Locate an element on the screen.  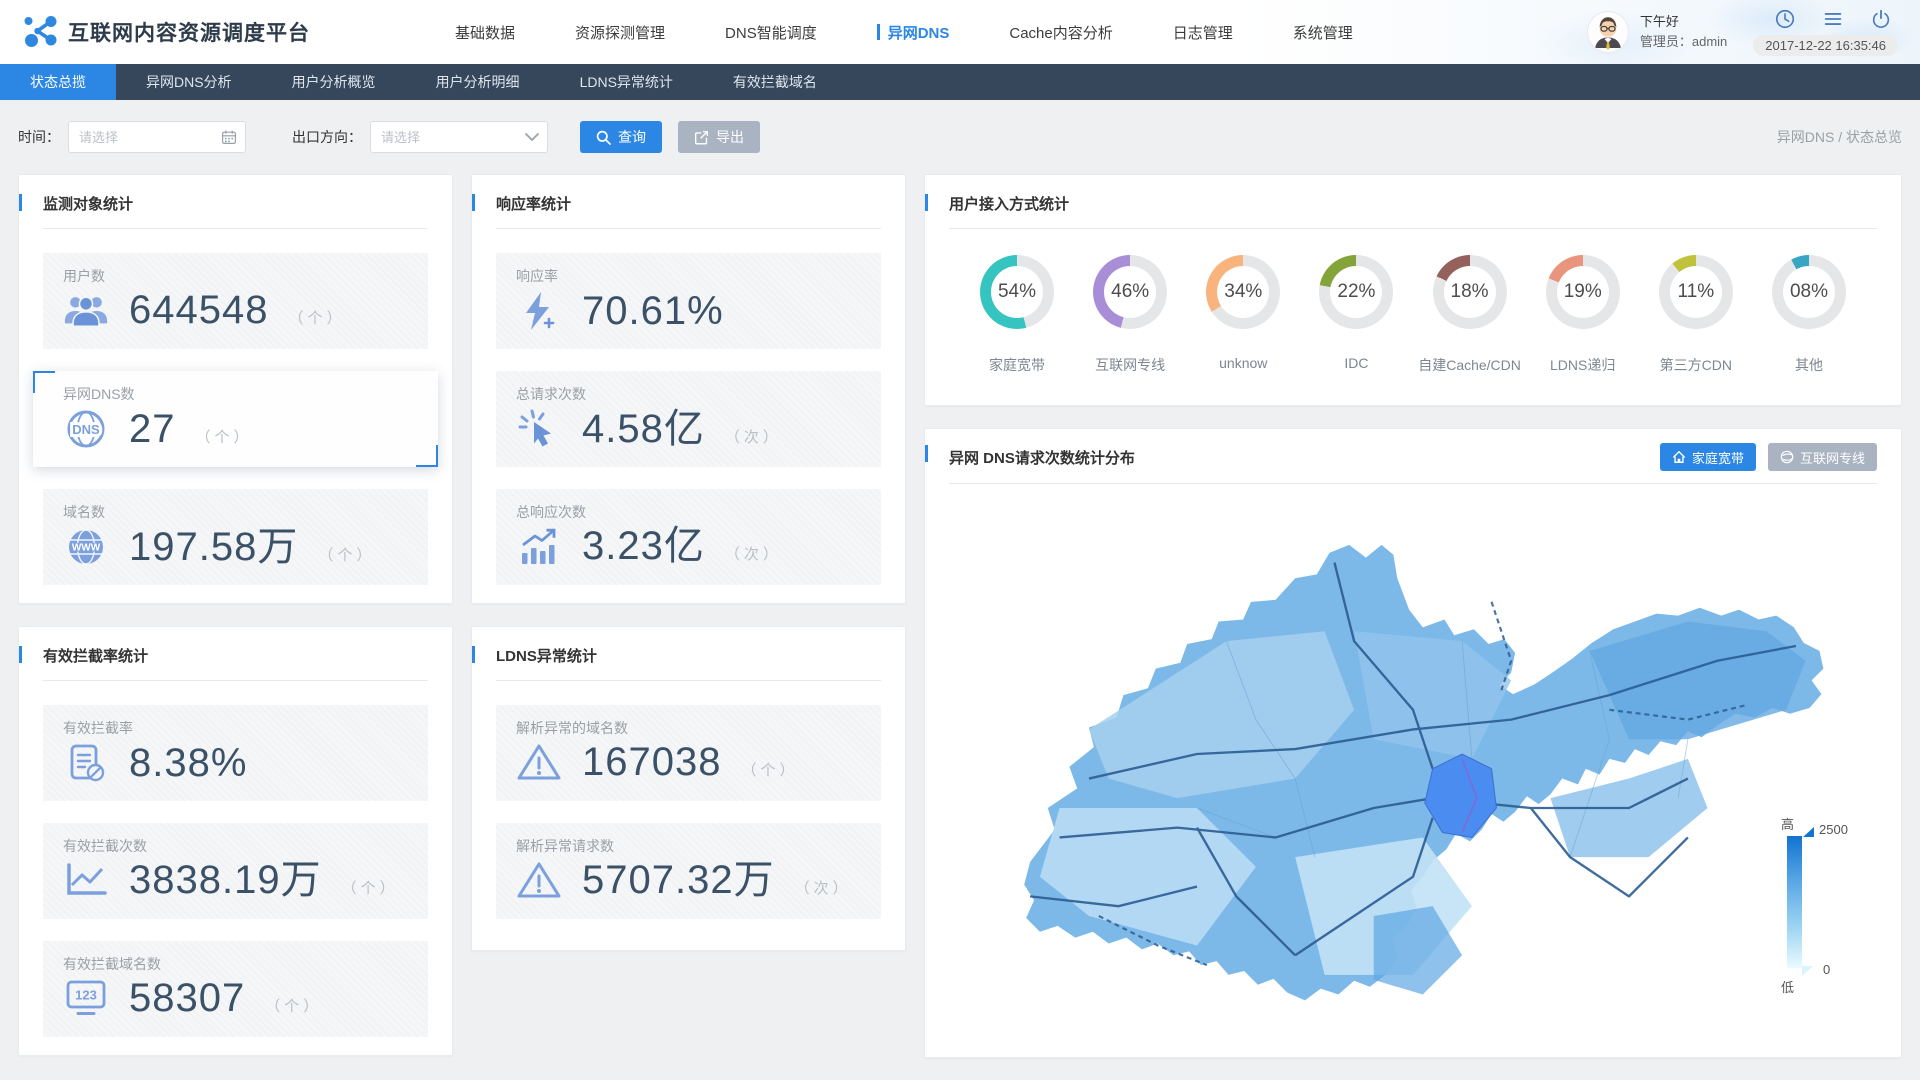
nav-item-system-management: 系统管理 is located at coordinates (1323, 32).